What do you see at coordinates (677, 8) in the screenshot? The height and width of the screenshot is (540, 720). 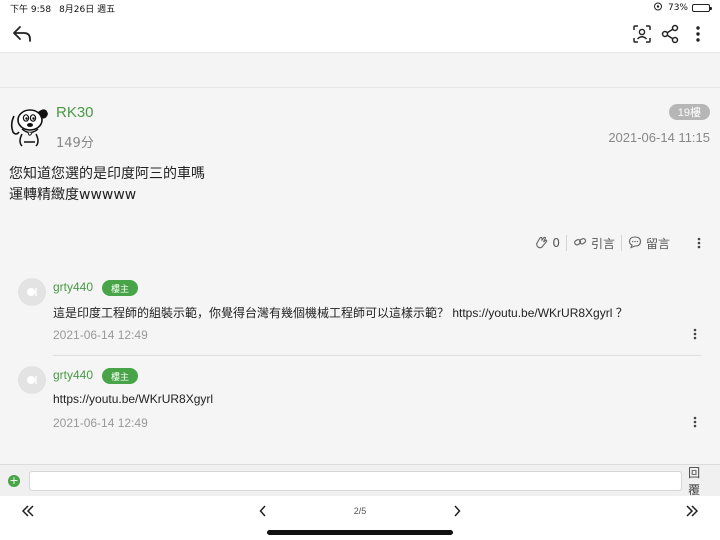 I see `battery-percent: 73%` at bounding box center [677, 8].